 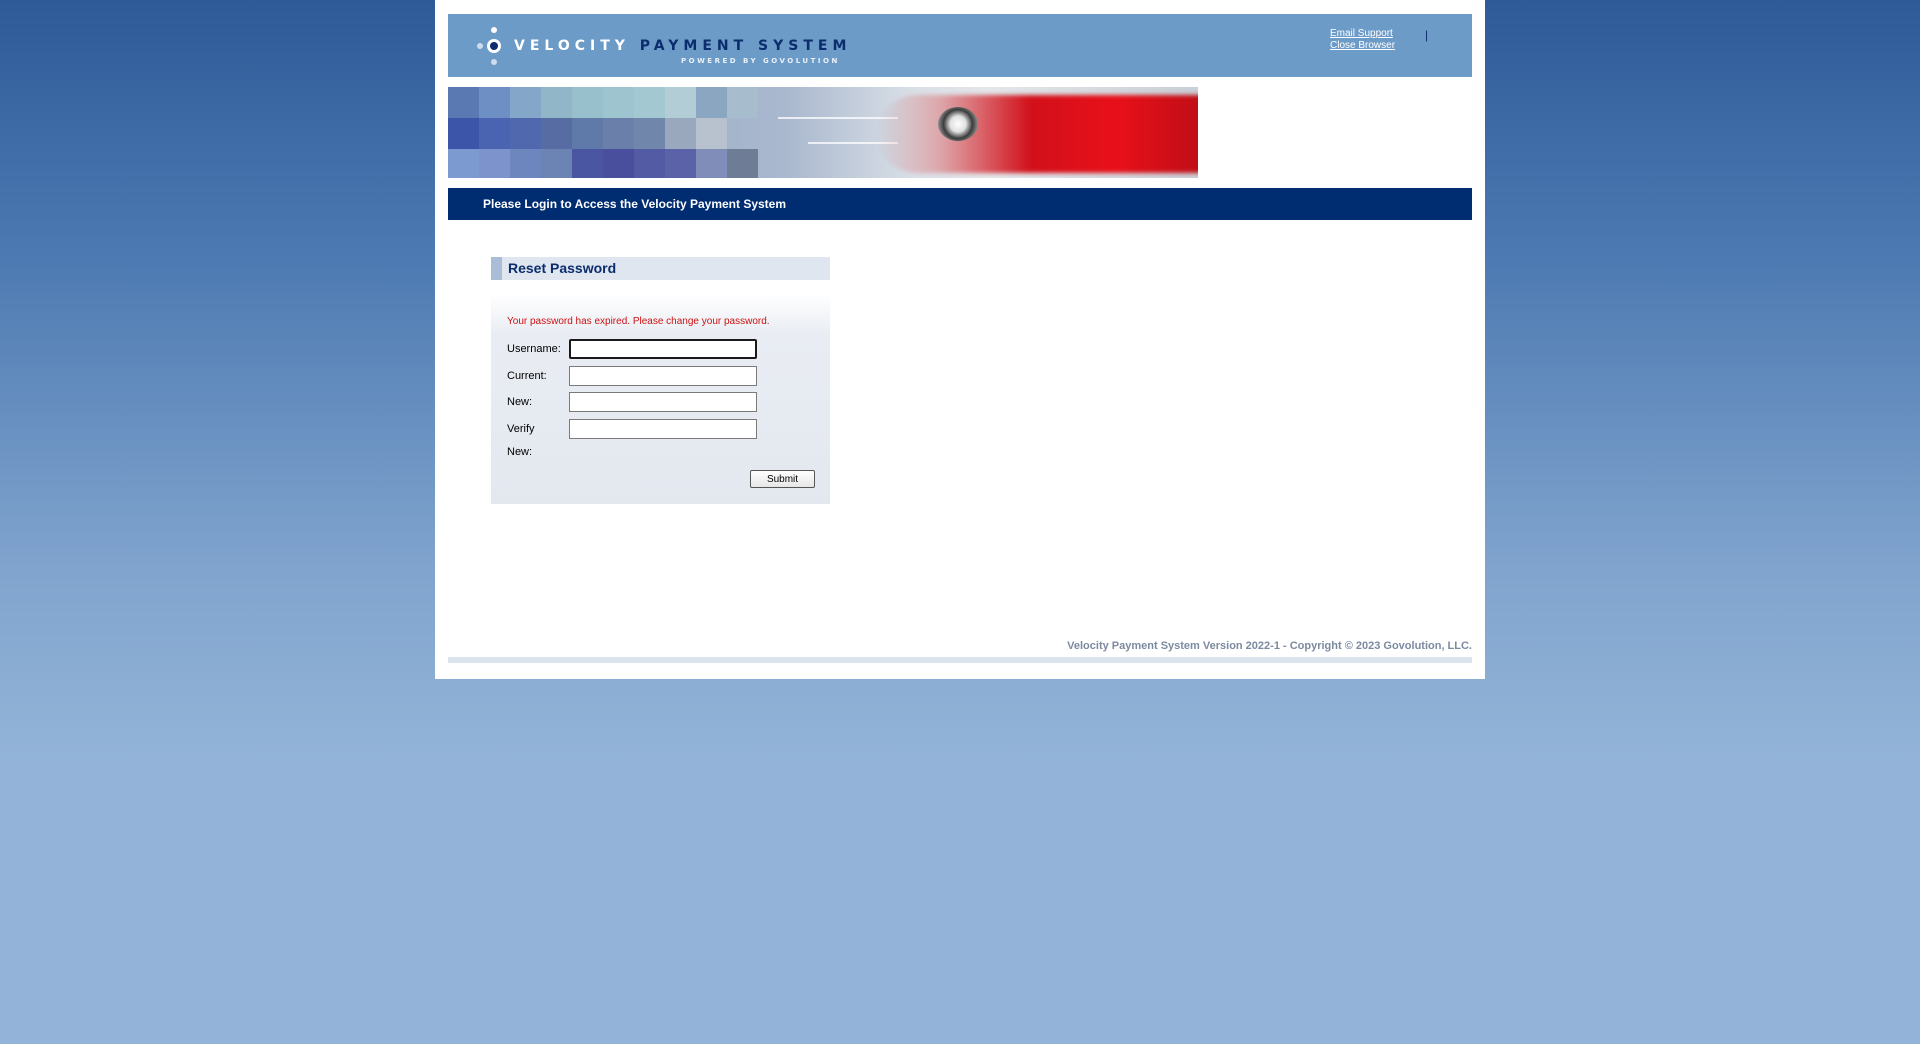 What do you see at coordinates (489, 46) in the screenshot?
I see `velocity-dots-icon` at bounding box center [489, 46].